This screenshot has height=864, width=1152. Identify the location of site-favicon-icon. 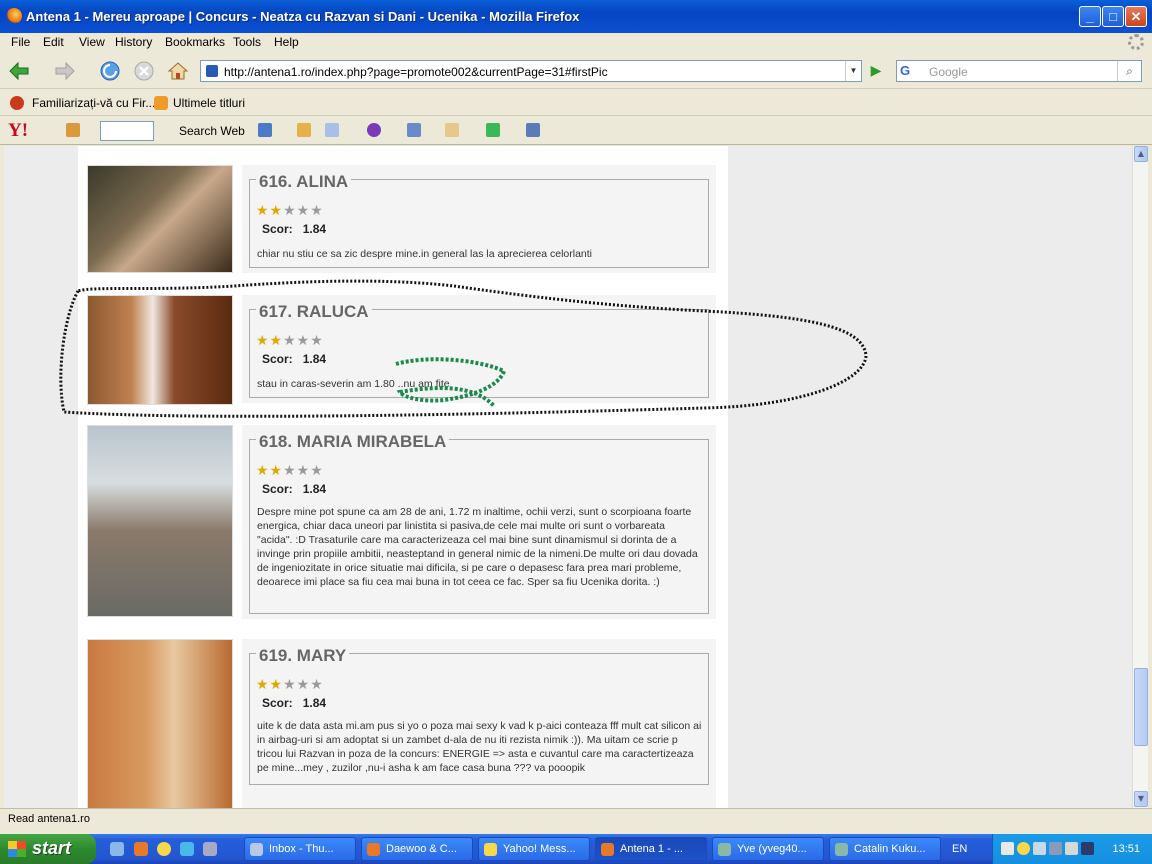
(212, 71).